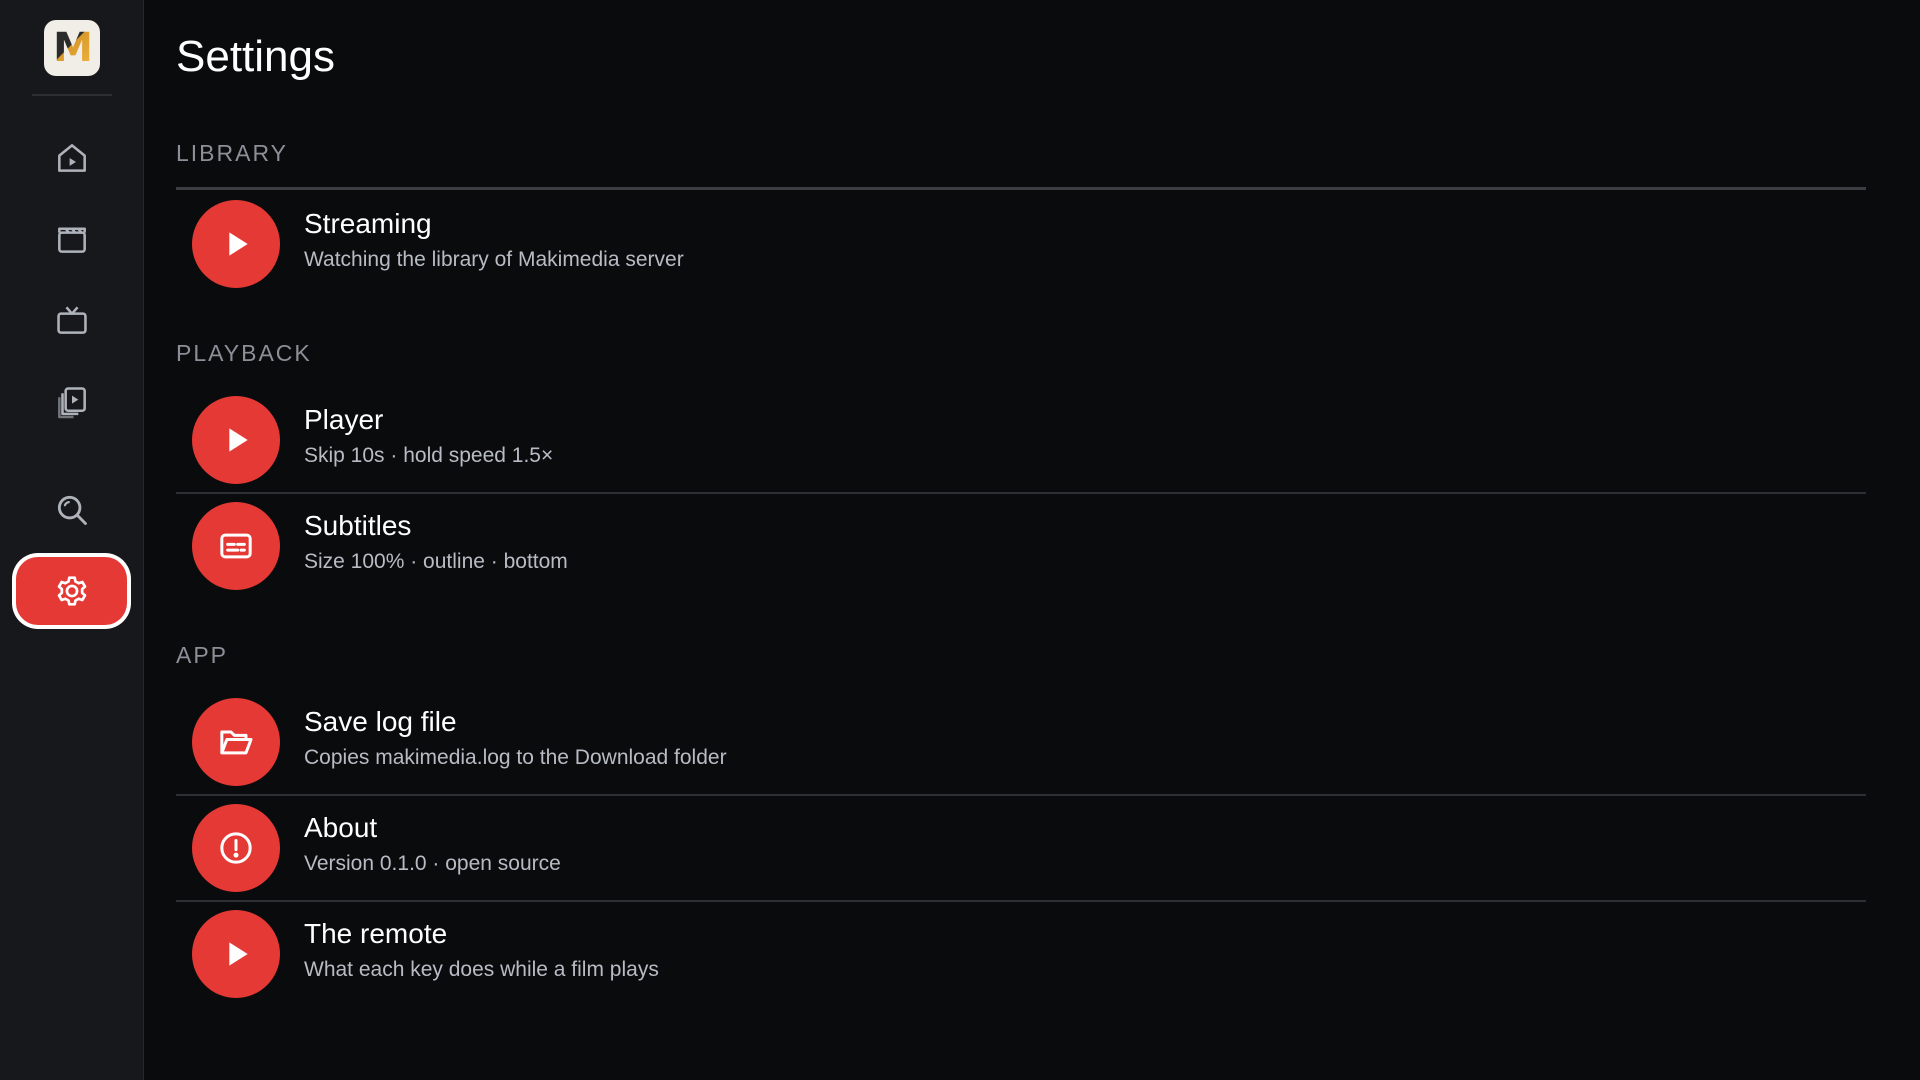 Image resolution: width=1920 pixels, height=1080 pixels. What do you see at coordinates (1021, 546) in the screenshot?
I see `settings-row-subtitles: Subtitles Size 100% · outline · bottom` at bounding box center [1021, 546].